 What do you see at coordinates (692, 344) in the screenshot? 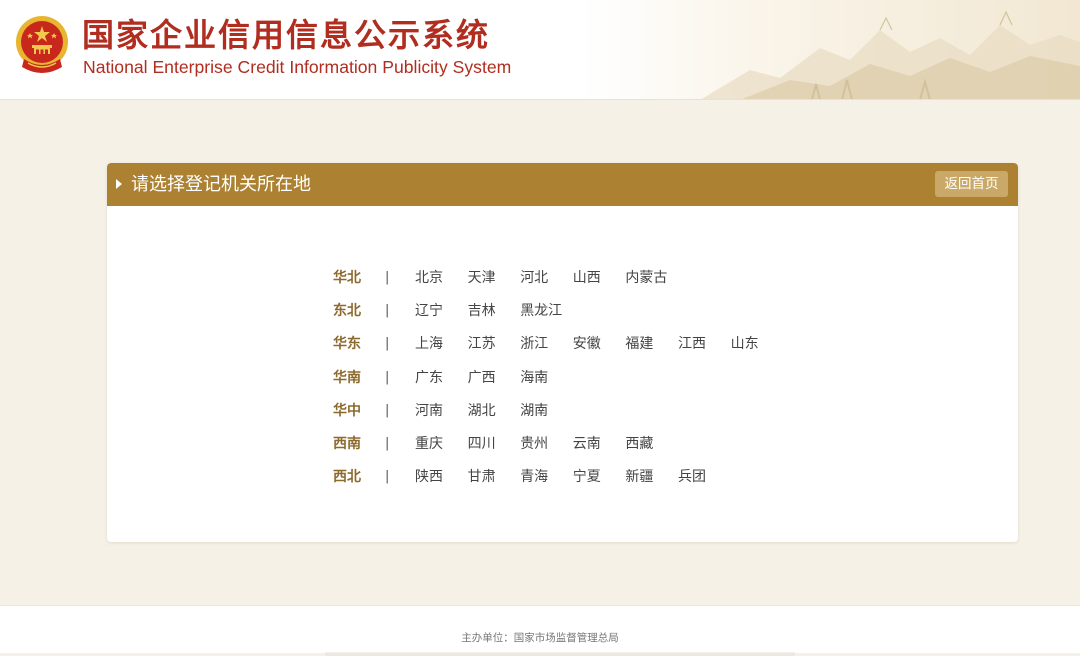
I see `province-link: 江西` at bounding box center [692, 344].